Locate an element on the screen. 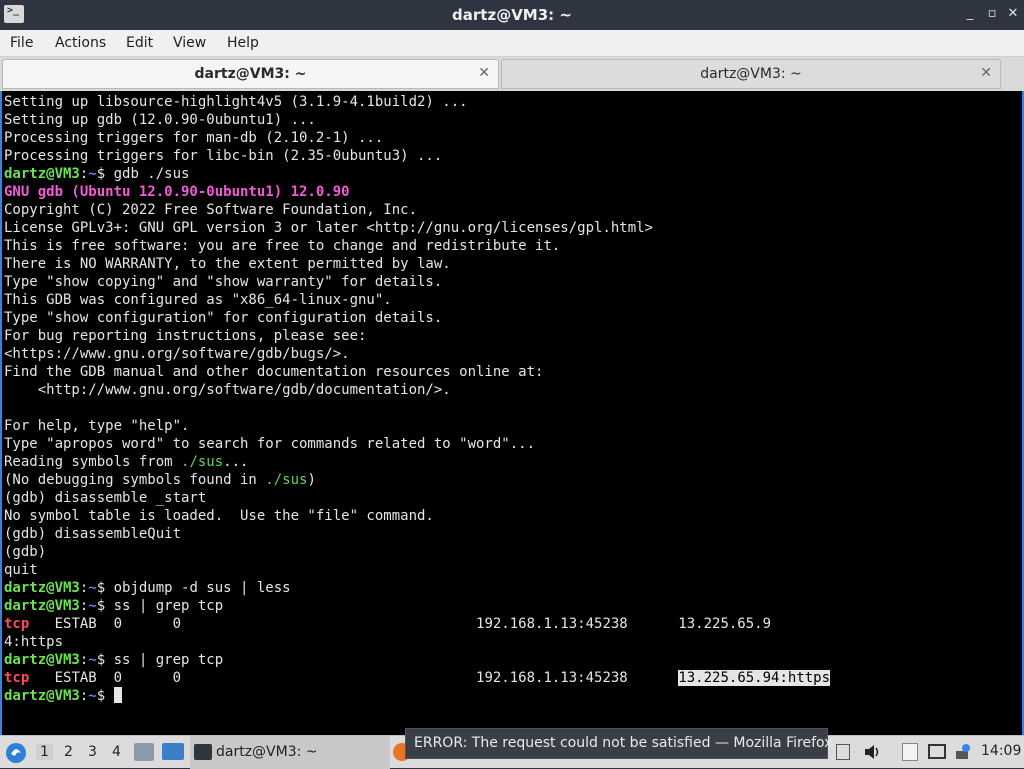 The height and width of the screenshot is (769, 1024). clock: 14:09 is located at coordinates (1001, 751).